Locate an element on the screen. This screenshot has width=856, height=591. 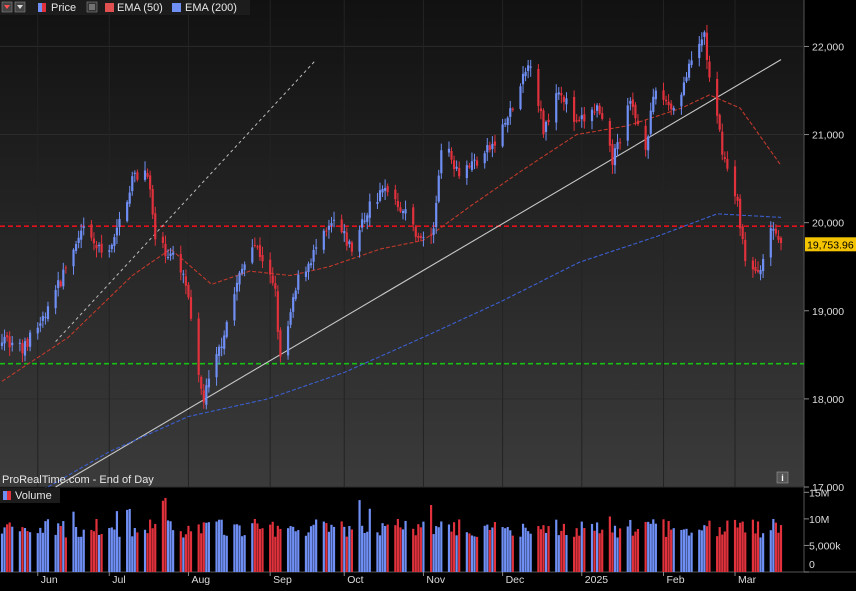
price-tick-label: 22,000 is located at coordinates (828, 47).